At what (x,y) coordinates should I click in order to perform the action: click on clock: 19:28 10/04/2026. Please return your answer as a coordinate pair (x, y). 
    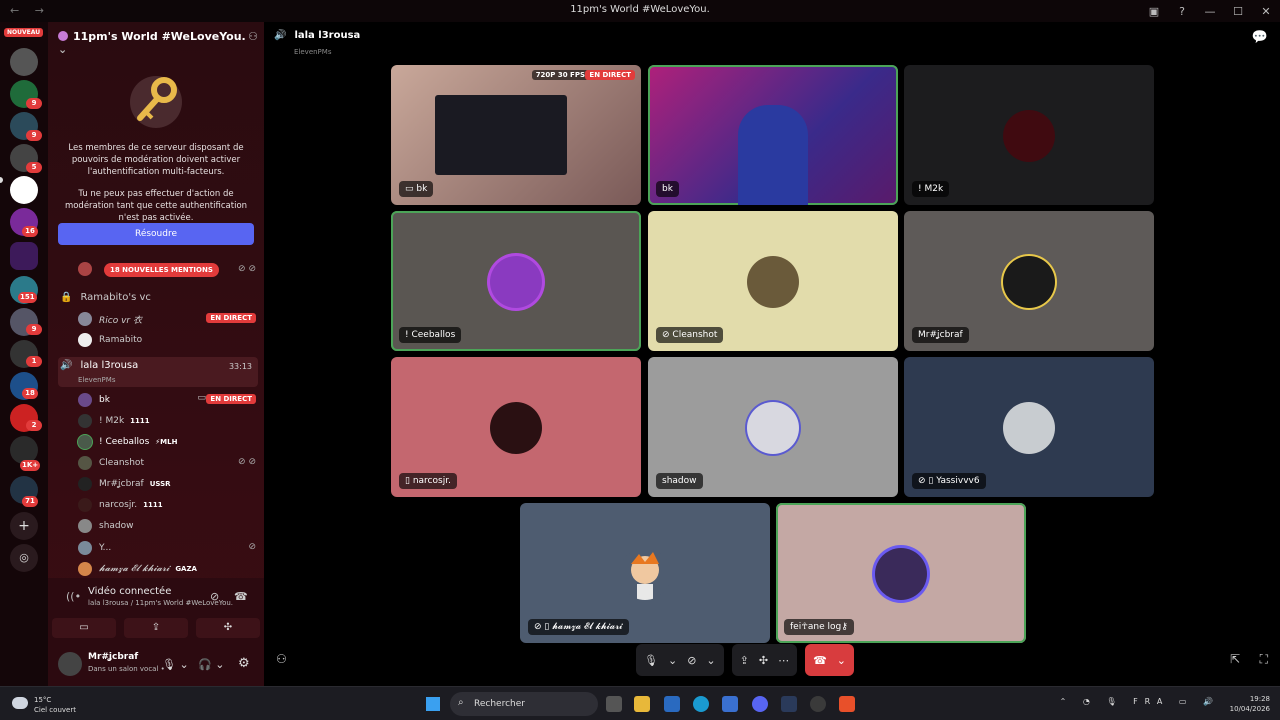
    Looking at the image, I should click on (1250, 704).